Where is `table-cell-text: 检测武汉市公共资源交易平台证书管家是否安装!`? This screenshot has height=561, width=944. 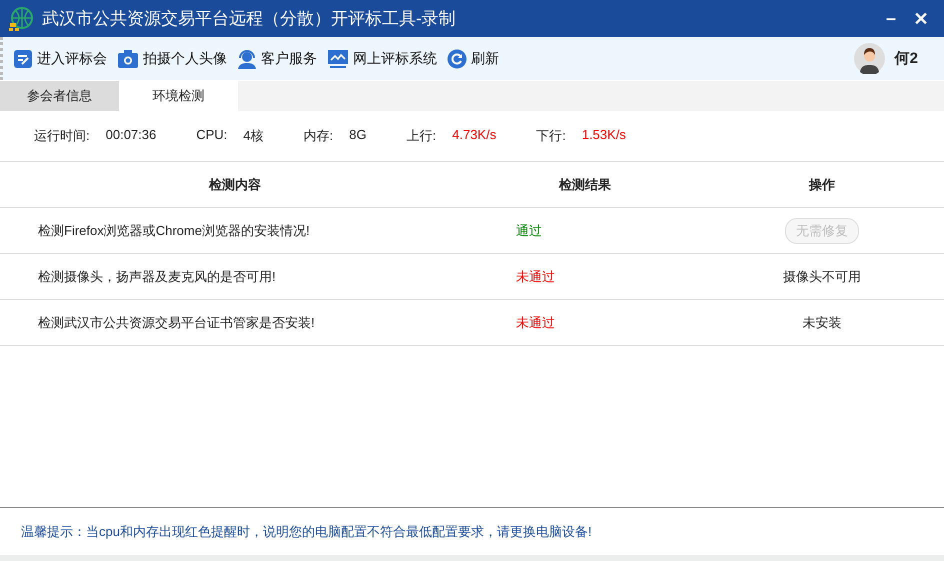 table-cell-text: 检测武汉市公共资源交易平台证书管家是否安装! is located at coordinates (176, 323).